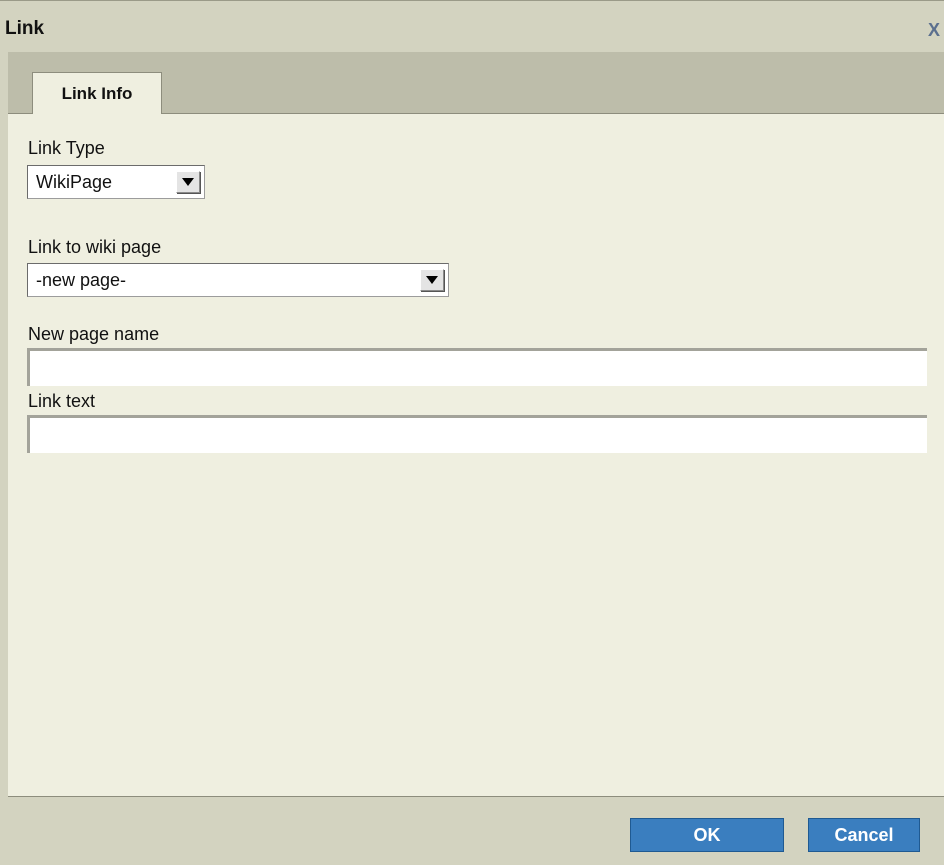 The image size is (944, 865). I want to click on dialog-titlebar: Link X, so click(472, 26).